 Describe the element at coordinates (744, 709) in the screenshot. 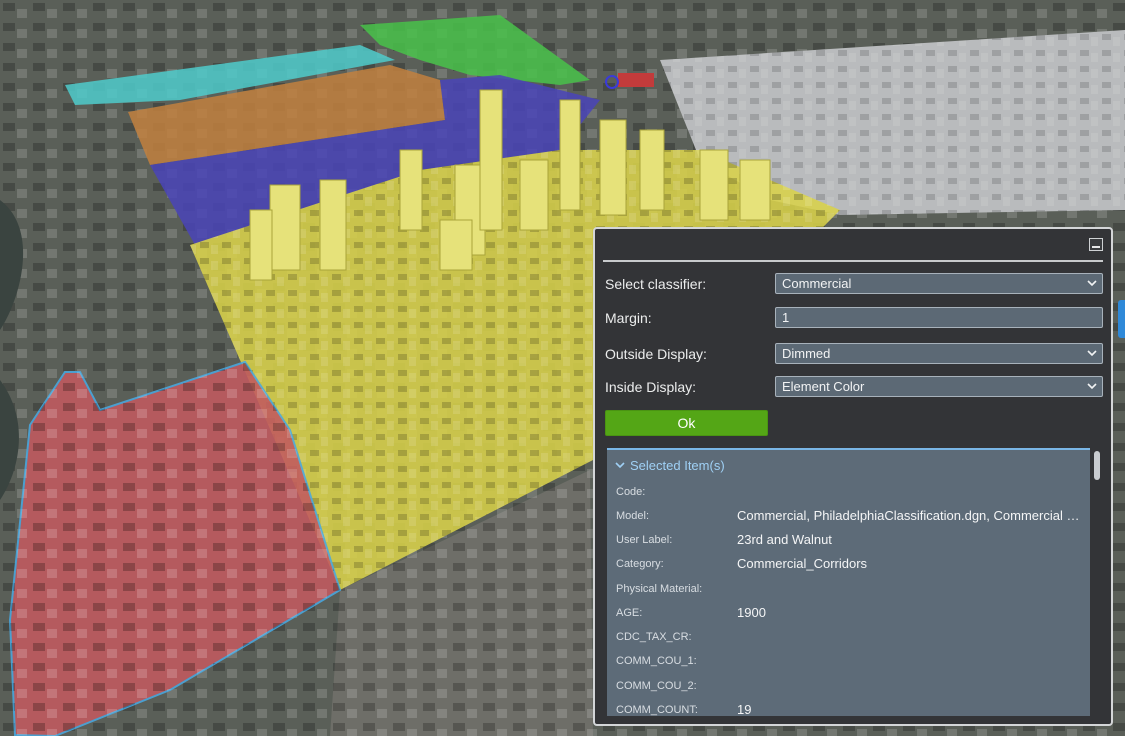

I see `property-value: 19` at that location.